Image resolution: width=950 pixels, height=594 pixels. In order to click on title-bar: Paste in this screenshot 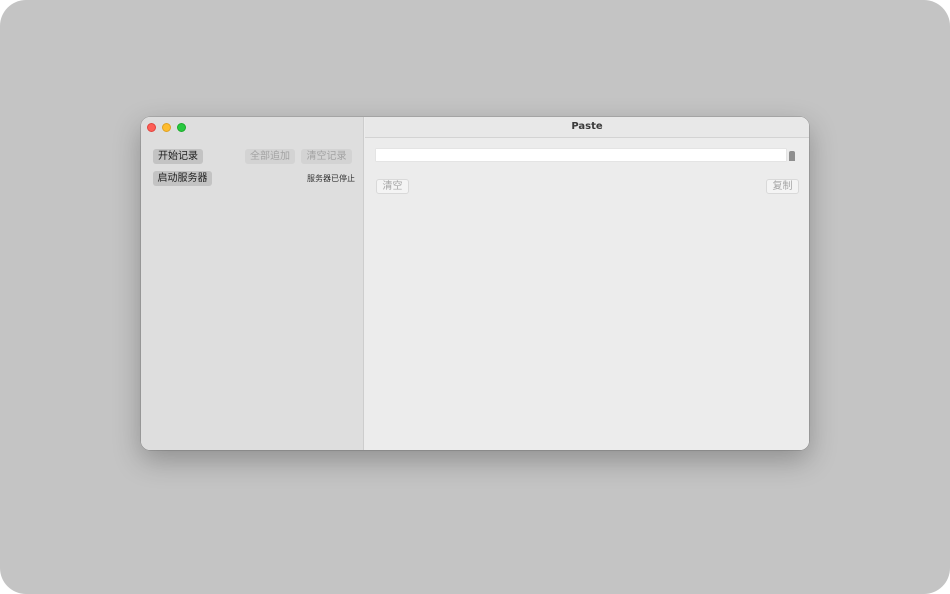, I will do `click(587, 127)`.